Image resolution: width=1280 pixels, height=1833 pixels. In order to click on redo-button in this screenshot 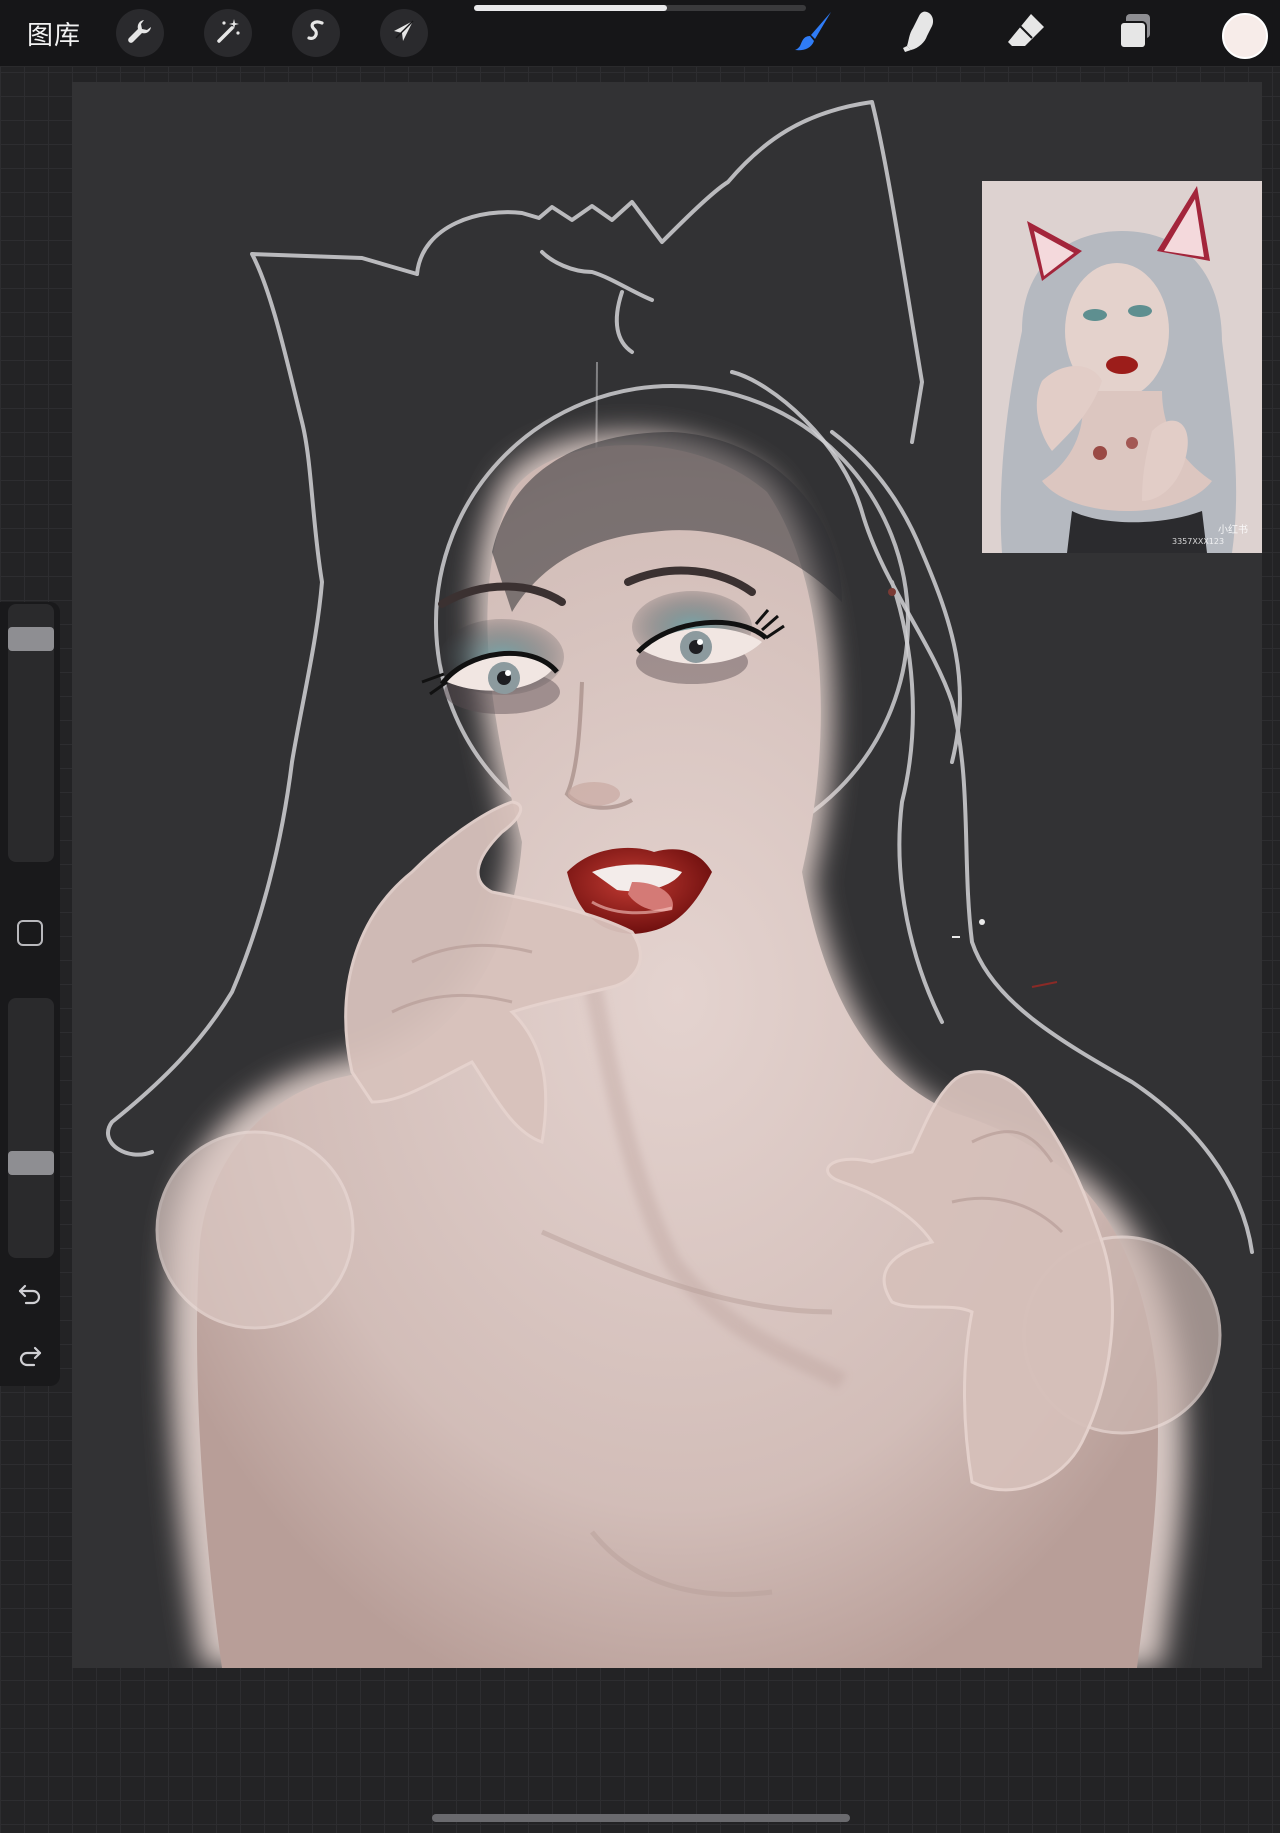, I will do `click(30, 1357)`.